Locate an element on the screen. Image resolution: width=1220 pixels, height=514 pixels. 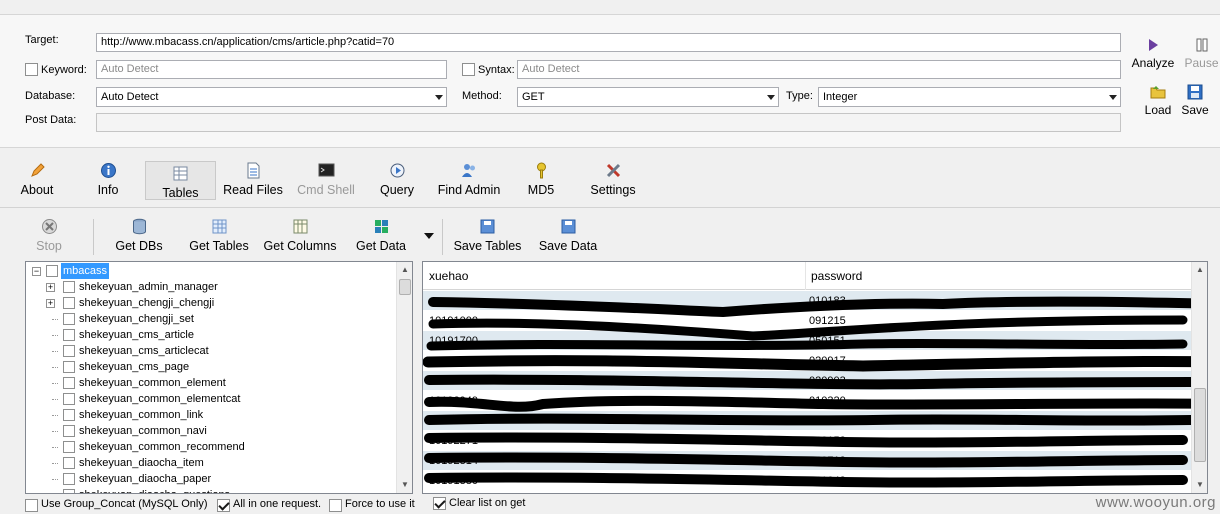
watermark: www.wooyun.org is located at coordinates (1155, 502).